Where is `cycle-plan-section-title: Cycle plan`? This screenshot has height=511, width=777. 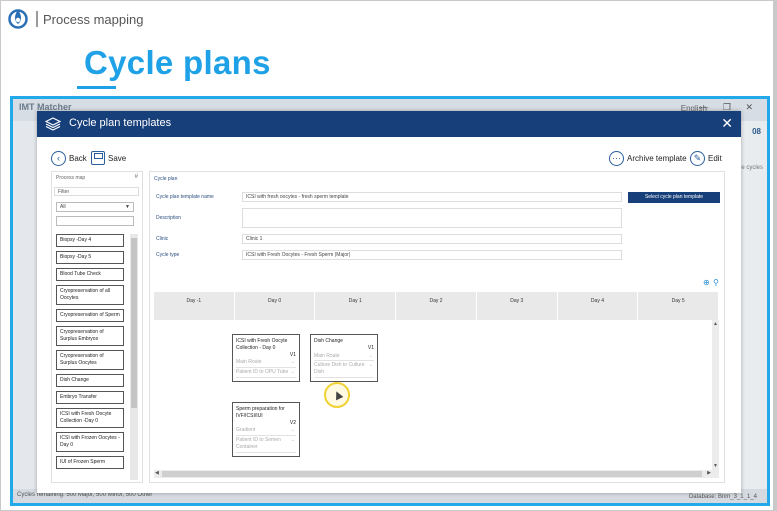 cycle-plan-section-title: Cycle plan is located at coordinates (166, 179).